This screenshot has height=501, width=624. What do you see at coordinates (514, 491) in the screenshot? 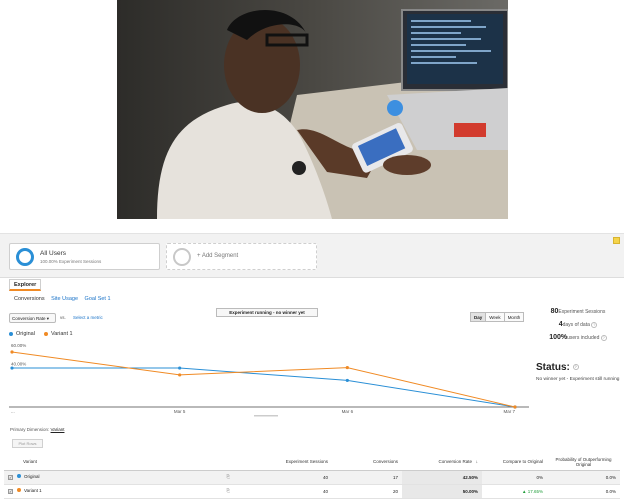
I see `cell-compare: ▲ 17.65%` at bounding box center [514, 491].